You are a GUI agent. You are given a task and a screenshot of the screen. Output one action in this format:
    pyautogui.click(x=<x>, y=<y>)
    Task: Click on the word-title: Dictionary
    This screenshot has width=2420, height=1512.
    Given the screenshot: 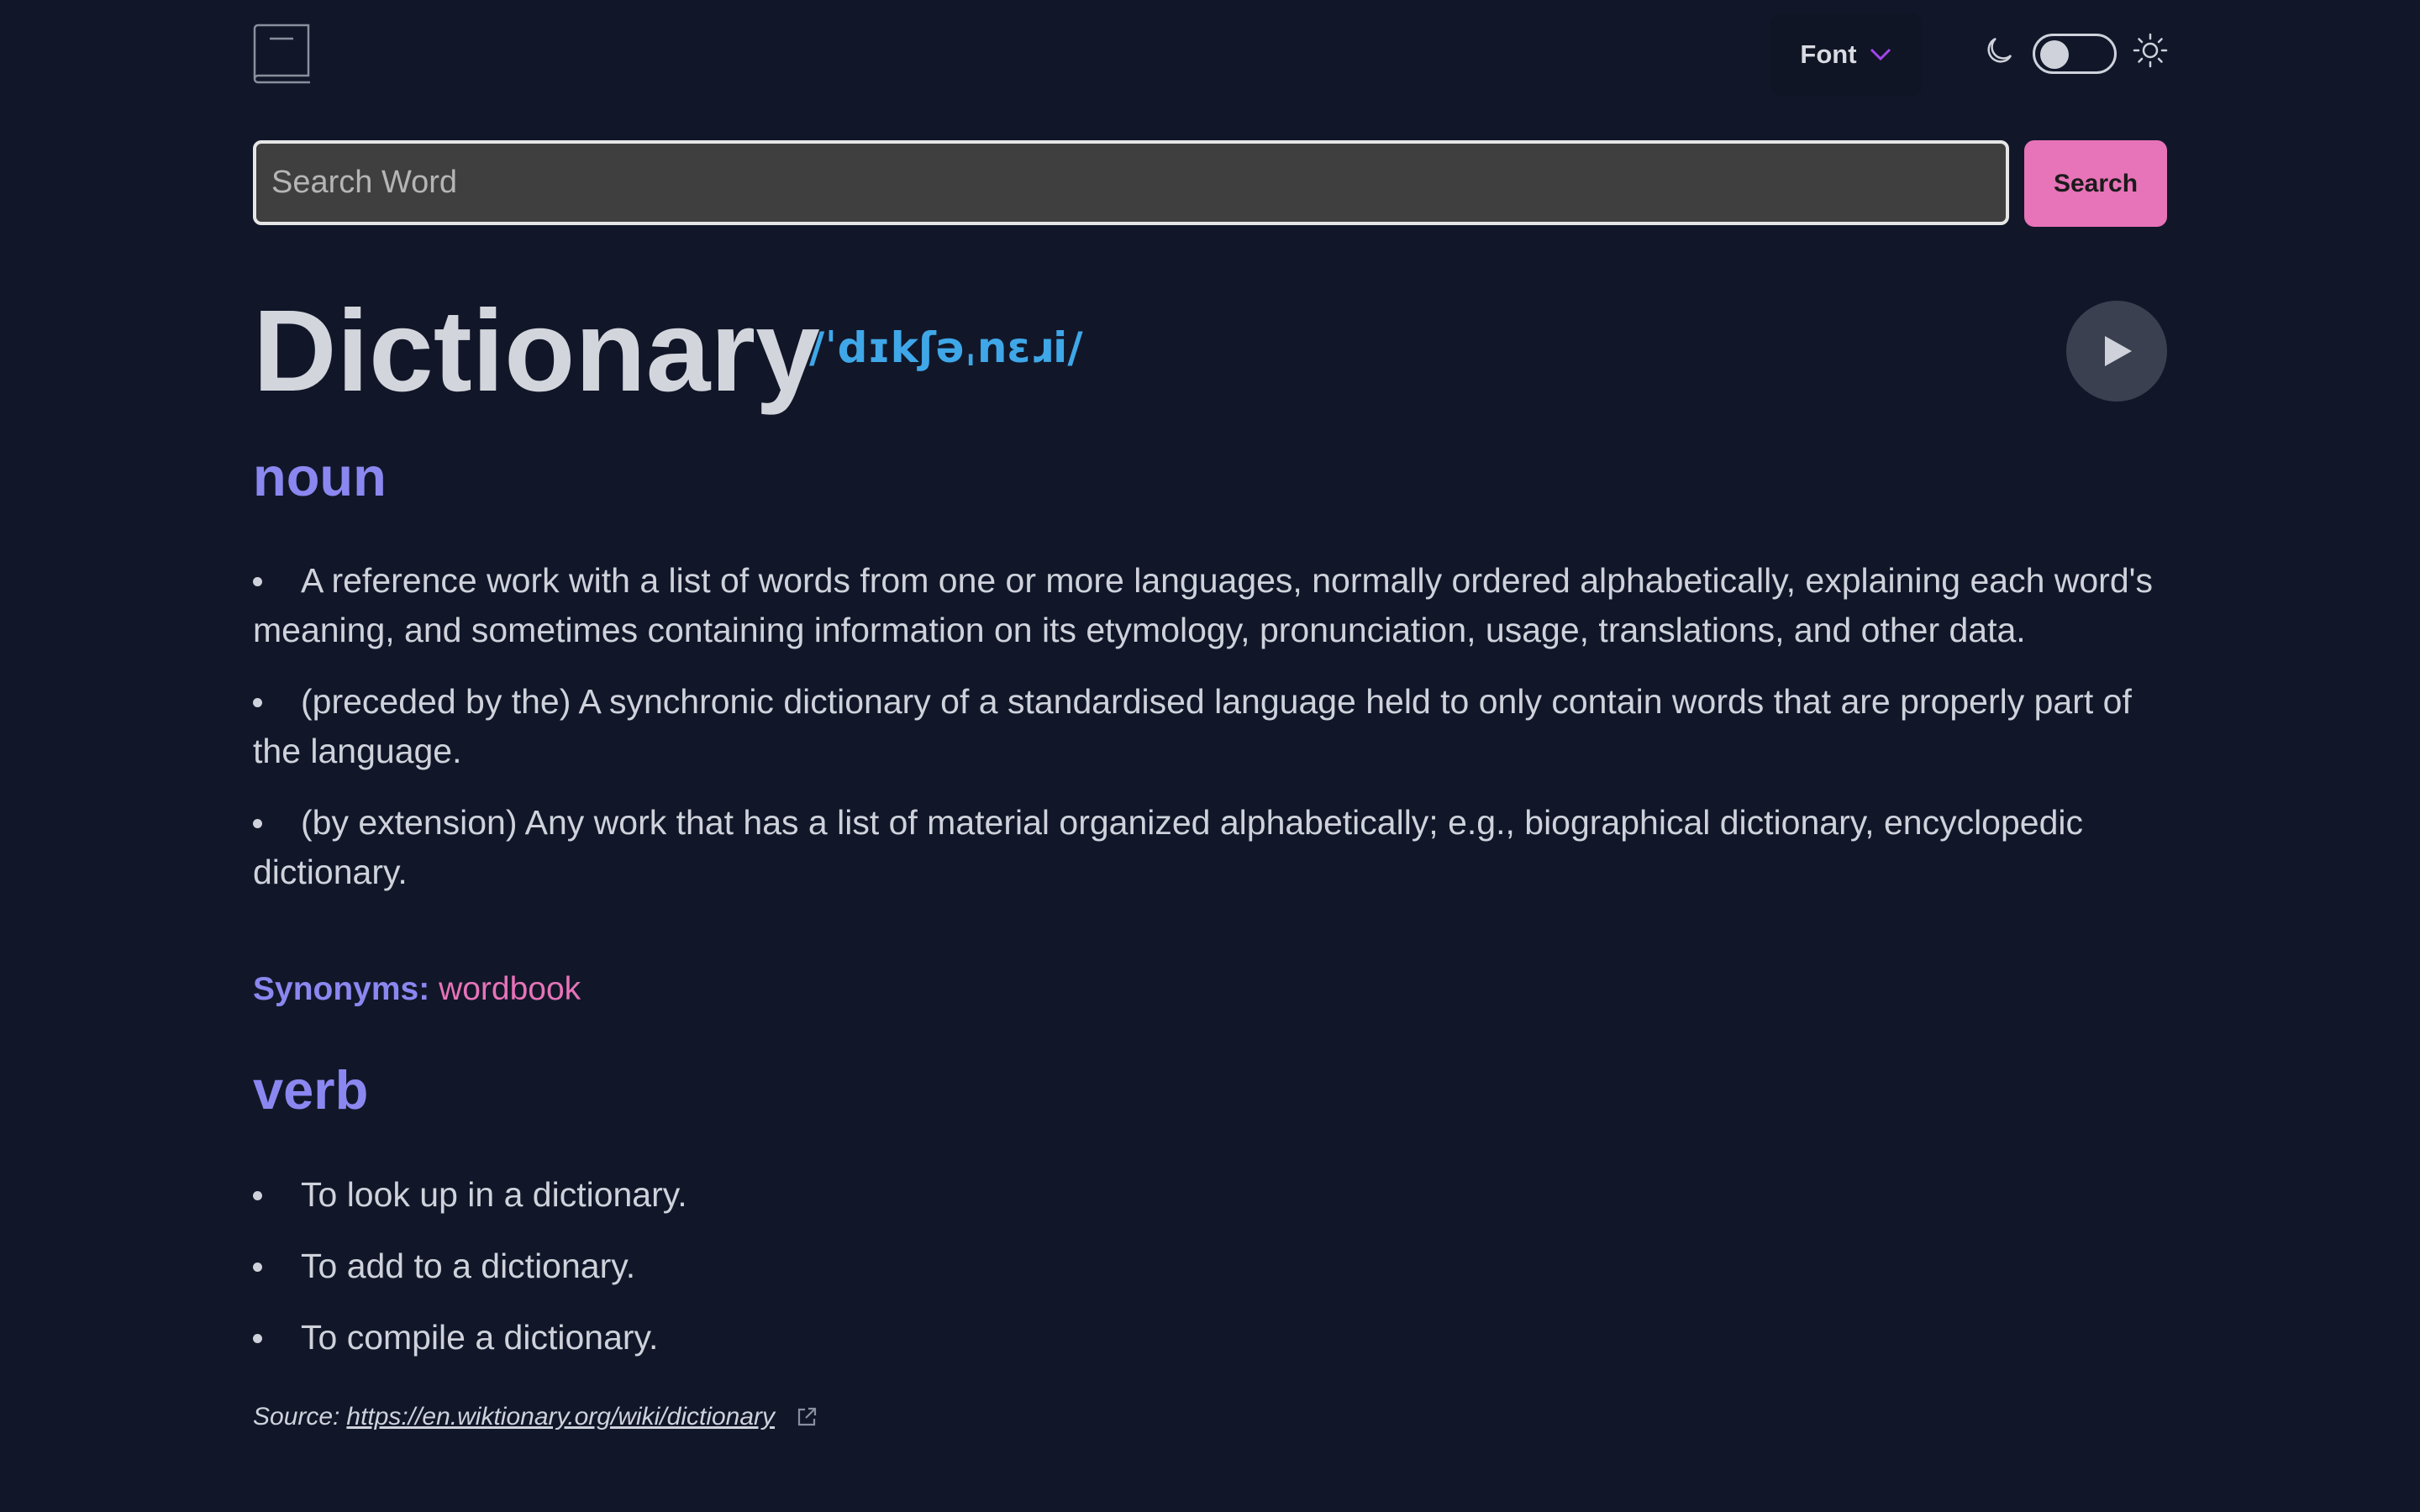 What is the action you would take?
    pyautogui.click(x=537, y=351)
    